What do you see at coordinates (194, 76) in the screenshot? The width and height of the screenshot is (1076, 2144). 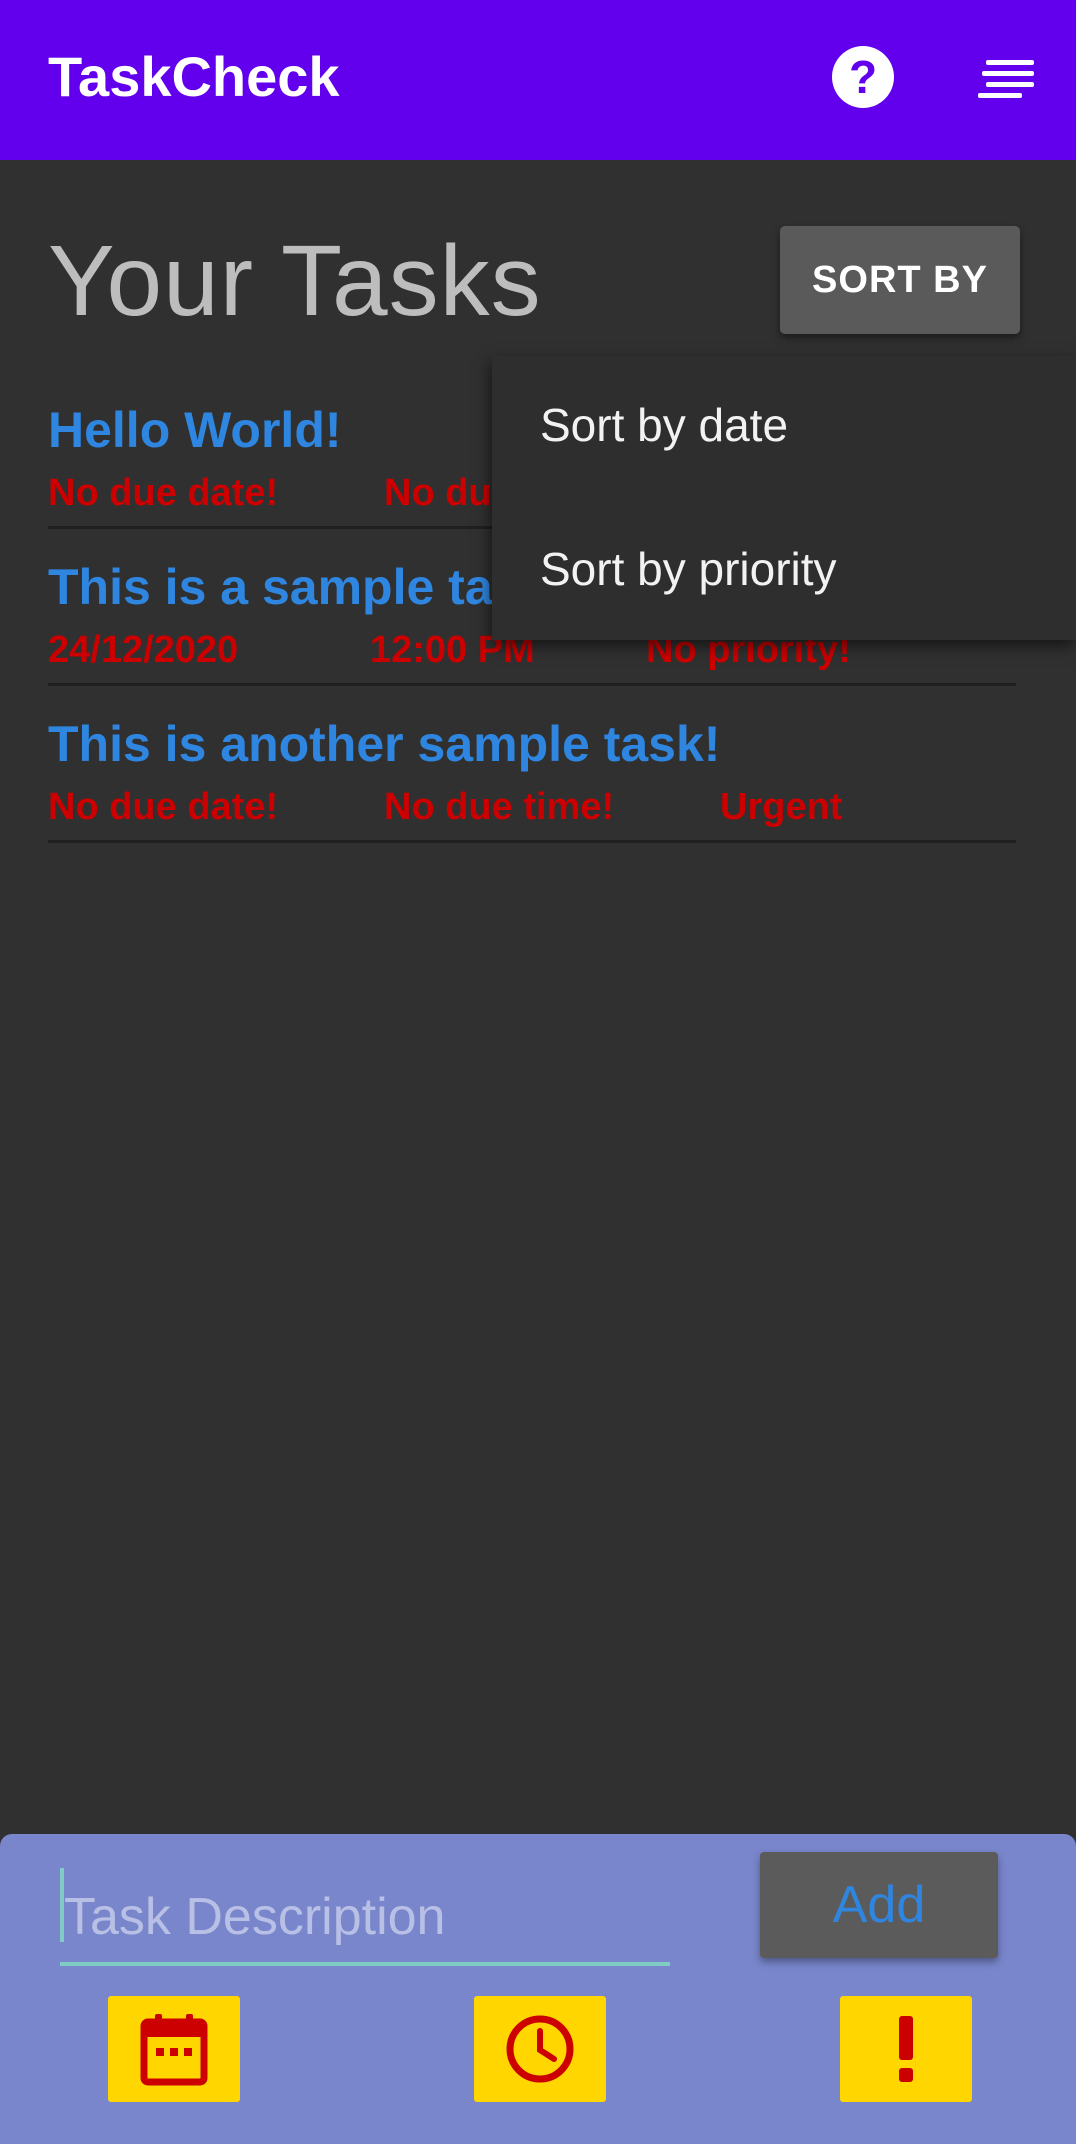 I see `app-title: TaskCheck` at bounding box center [194, 76].